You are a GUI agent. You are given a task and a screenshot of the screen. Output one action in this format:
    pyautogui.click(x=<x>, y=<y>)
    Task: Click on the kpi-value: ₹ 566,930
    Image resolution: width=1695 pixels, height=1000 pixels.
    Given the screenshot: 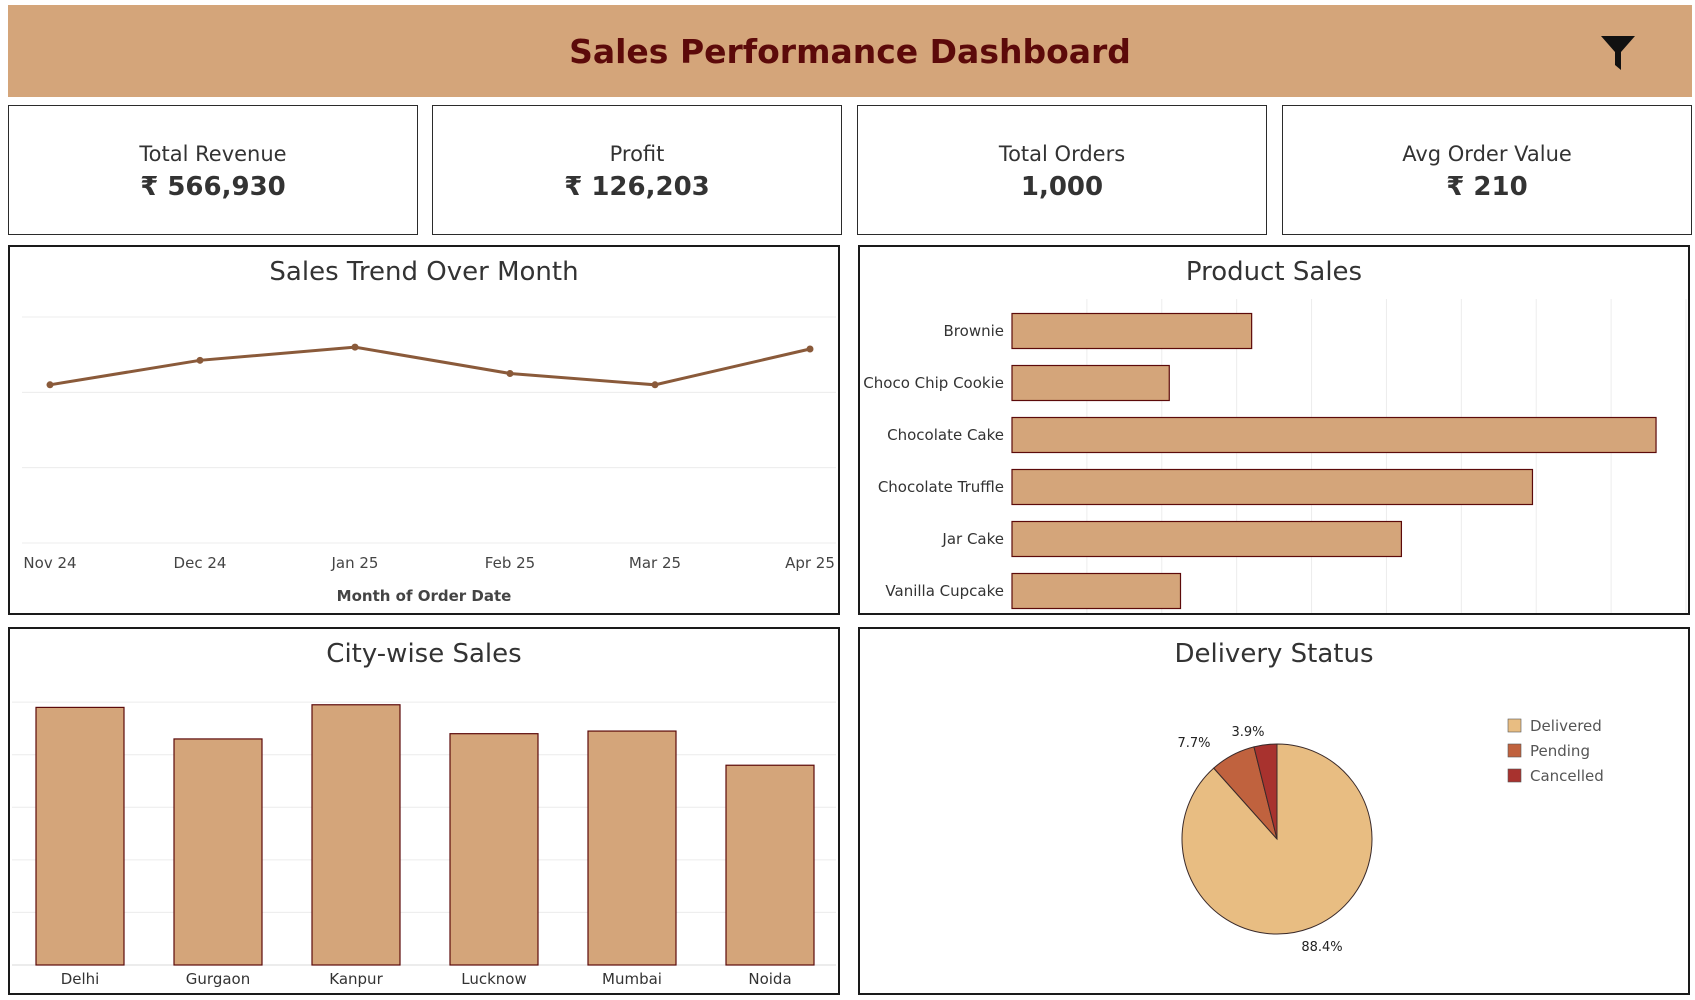 What is the action you would take?
    pyautogui.click(x=213, y=187)
    